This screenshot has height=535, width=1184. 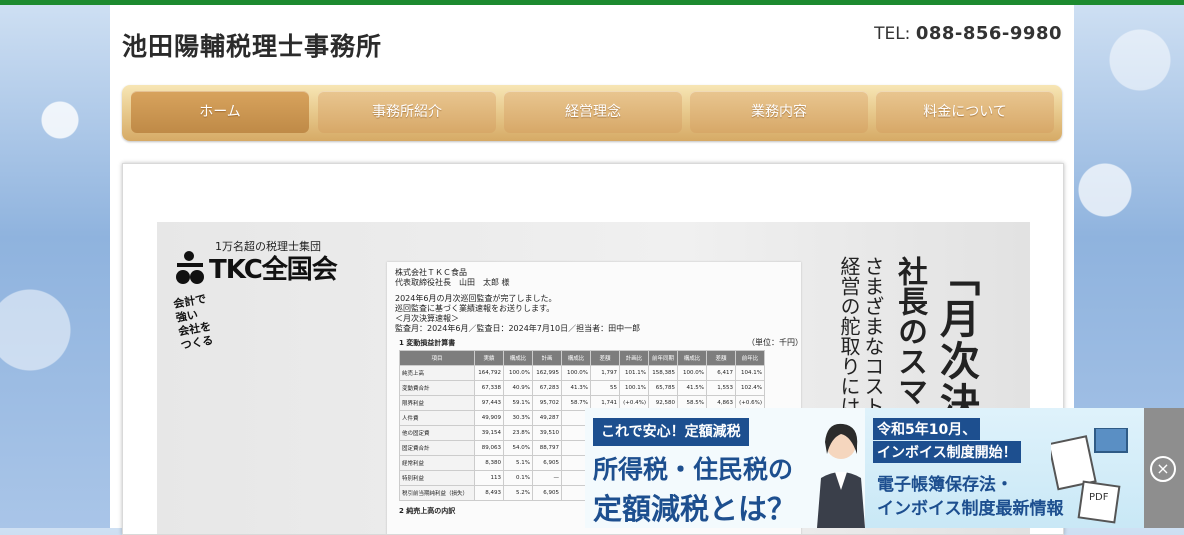 I want to click on ad-text: インボイス制度最新情報, so click(x=970, y=509).